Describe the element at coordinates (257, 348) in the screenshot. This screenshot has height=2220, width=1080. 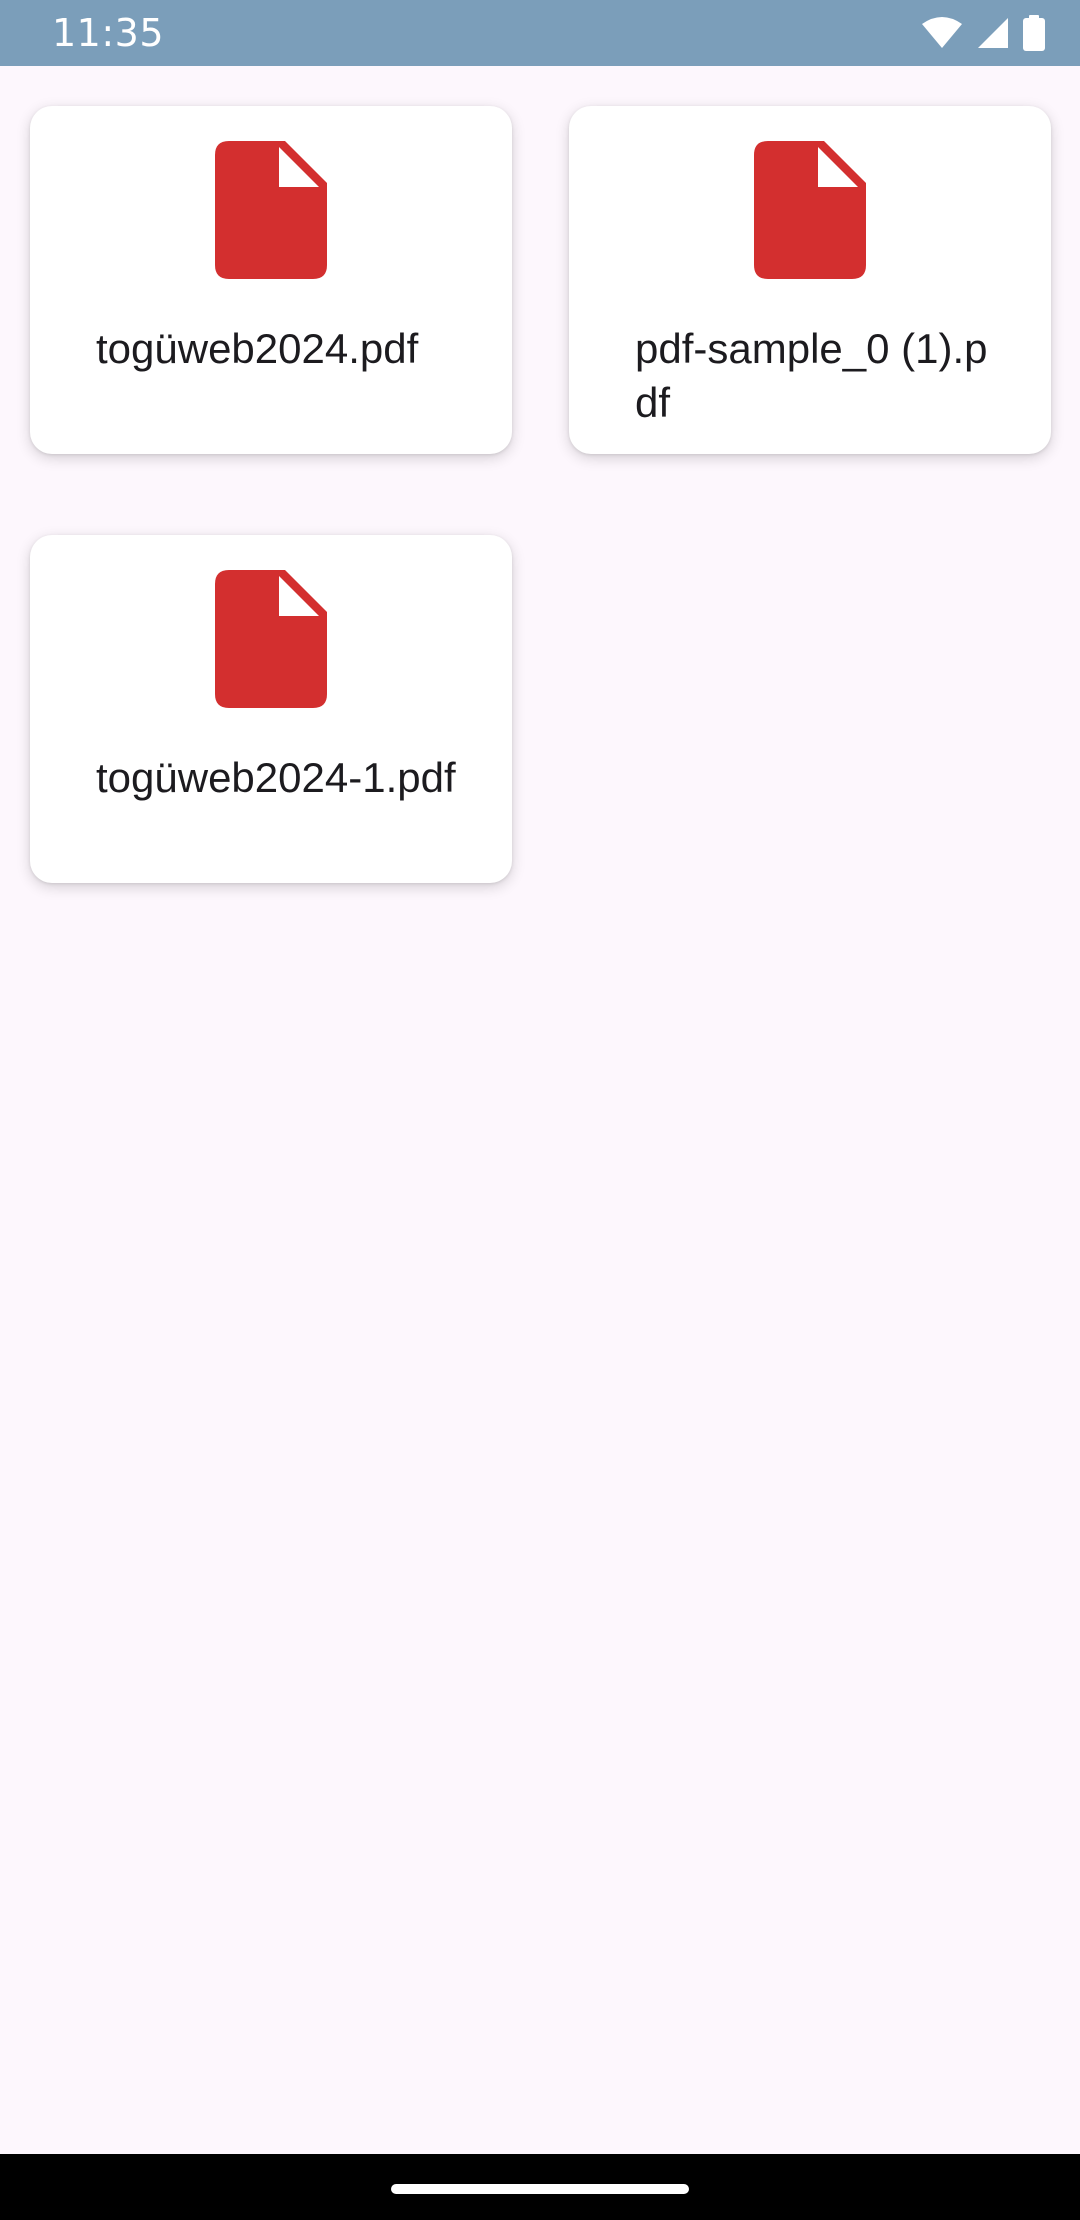
I see `file-name: togüweb2024.pdf` at that location.